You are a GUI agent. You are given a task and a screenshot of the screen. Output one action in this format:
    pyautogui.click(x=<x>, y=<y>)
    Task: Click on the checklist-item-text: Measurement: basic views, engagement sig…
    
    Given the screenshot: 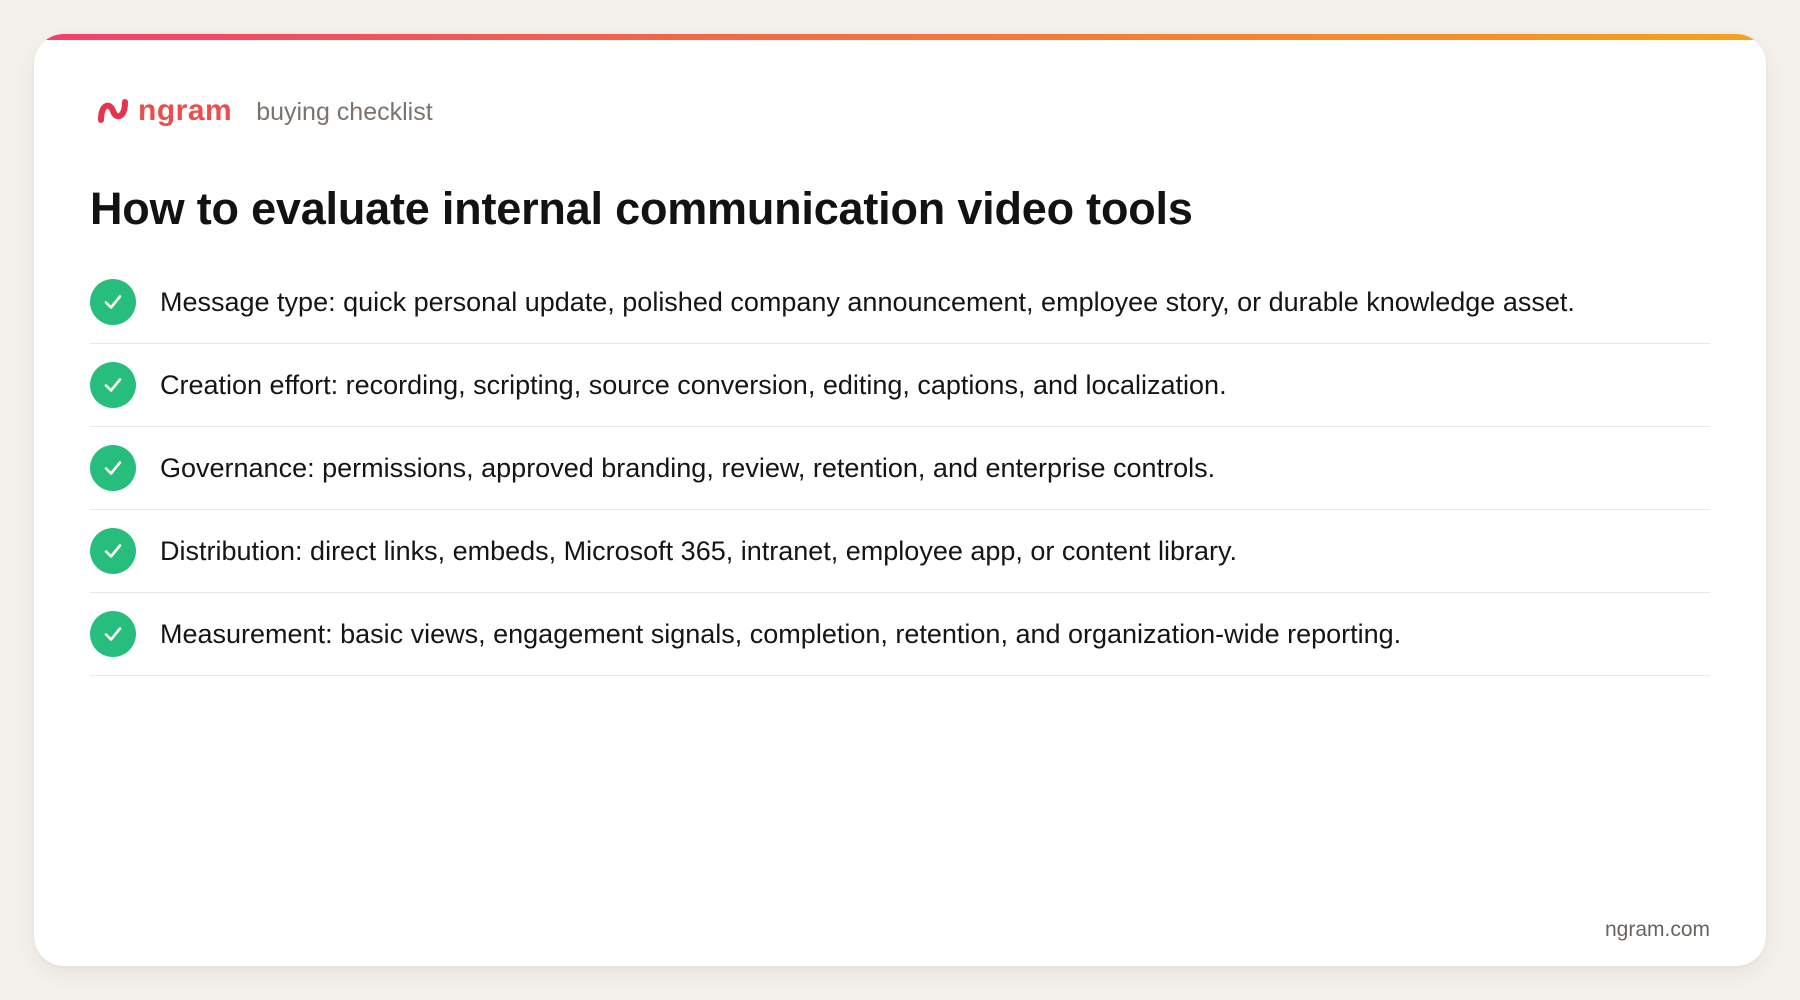 What is the action you would take?
    pyautogui.click(x=781, y=633)
    